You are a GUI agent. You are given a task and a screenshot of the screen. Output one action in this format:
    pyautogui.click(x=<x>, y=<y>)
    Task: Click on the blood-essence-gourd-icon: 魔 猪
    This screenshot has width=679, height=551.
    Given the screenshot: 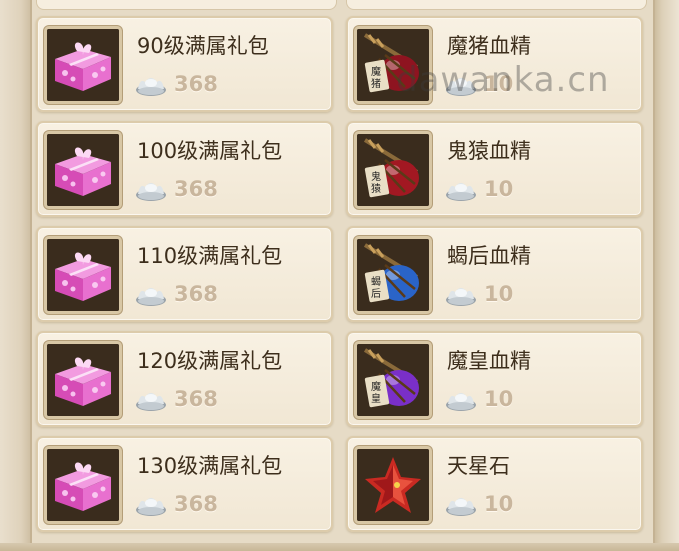 What is the action you would take?
    pyautogui.click(x=393, y=65)
    